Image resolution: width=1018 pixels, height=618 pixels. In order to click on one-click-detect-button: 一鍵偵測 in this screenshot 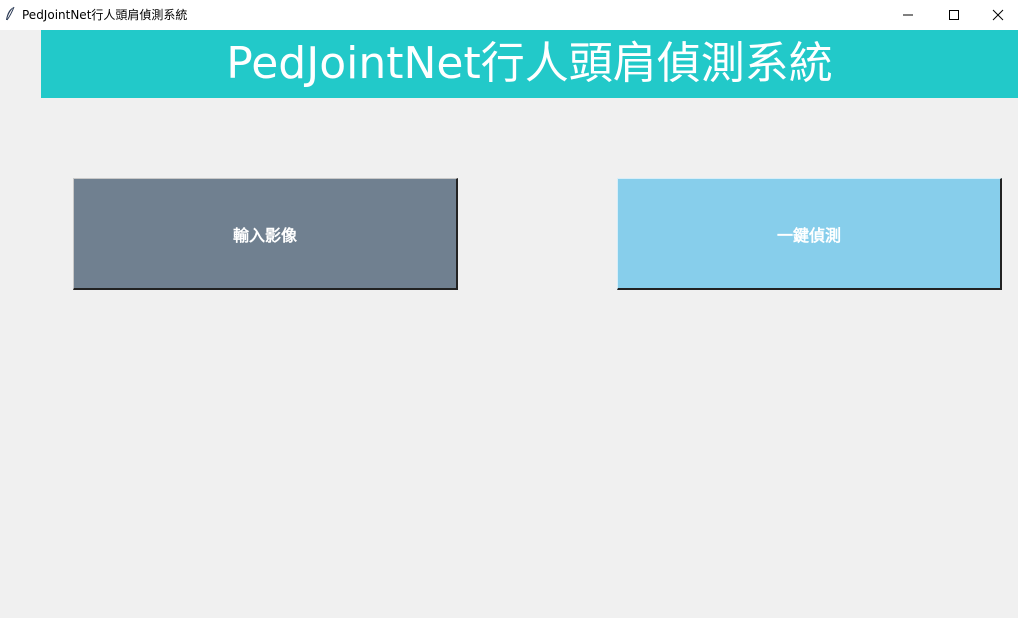, I will do `click(809, 234)`.